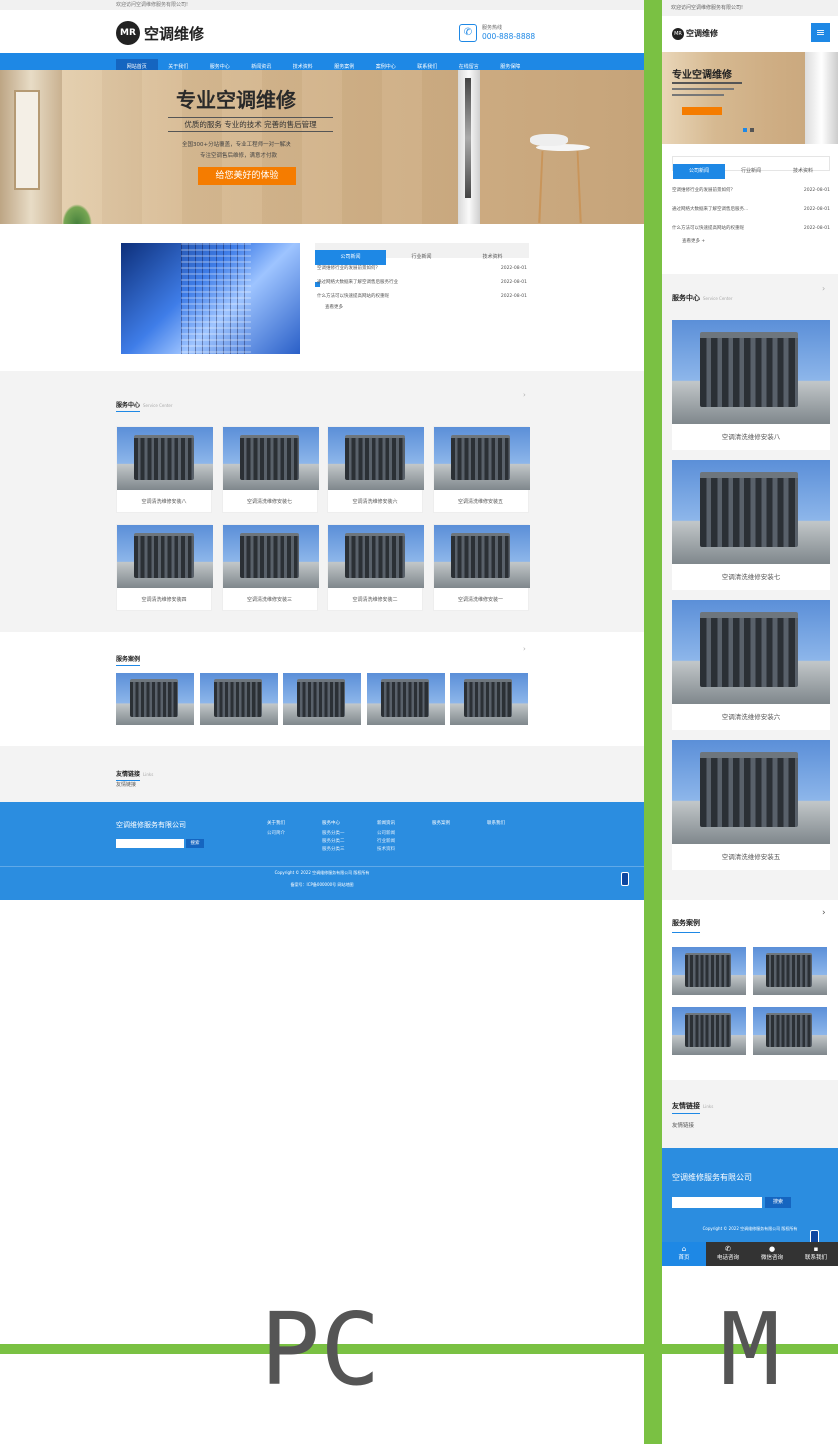  Describe the element at coordinates (481, 470) in the screenshot. I see `service-card: 空调清洗维修安装五` at that location.